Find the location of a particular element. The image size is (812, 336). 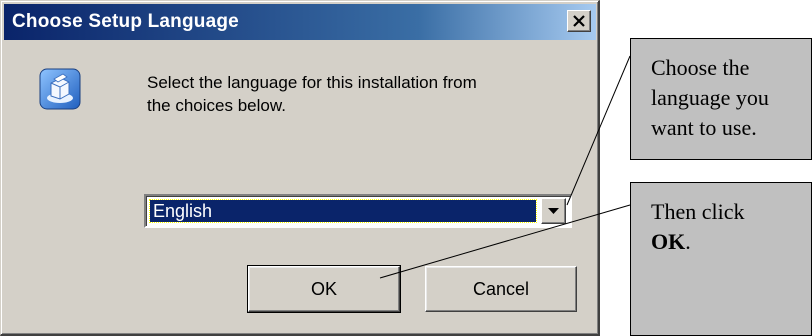

language-select: English is located at coordinates (358, 211).